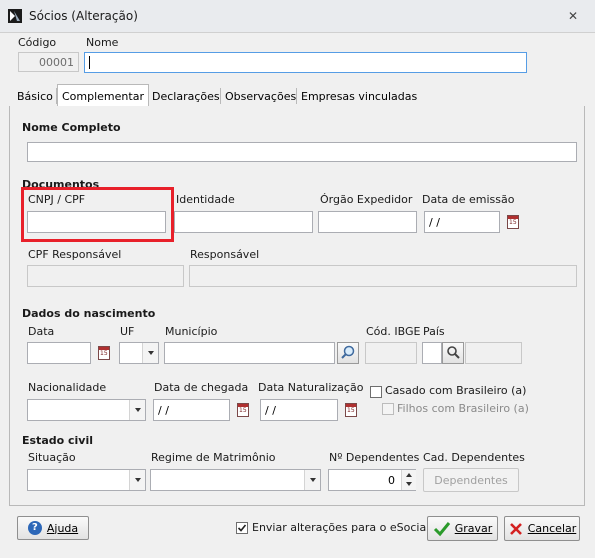 The width and height of the screenshot is (595, 558). I want to click on tab-empresas-vinculadas: Empresas vinculadas, so click(359, 96).